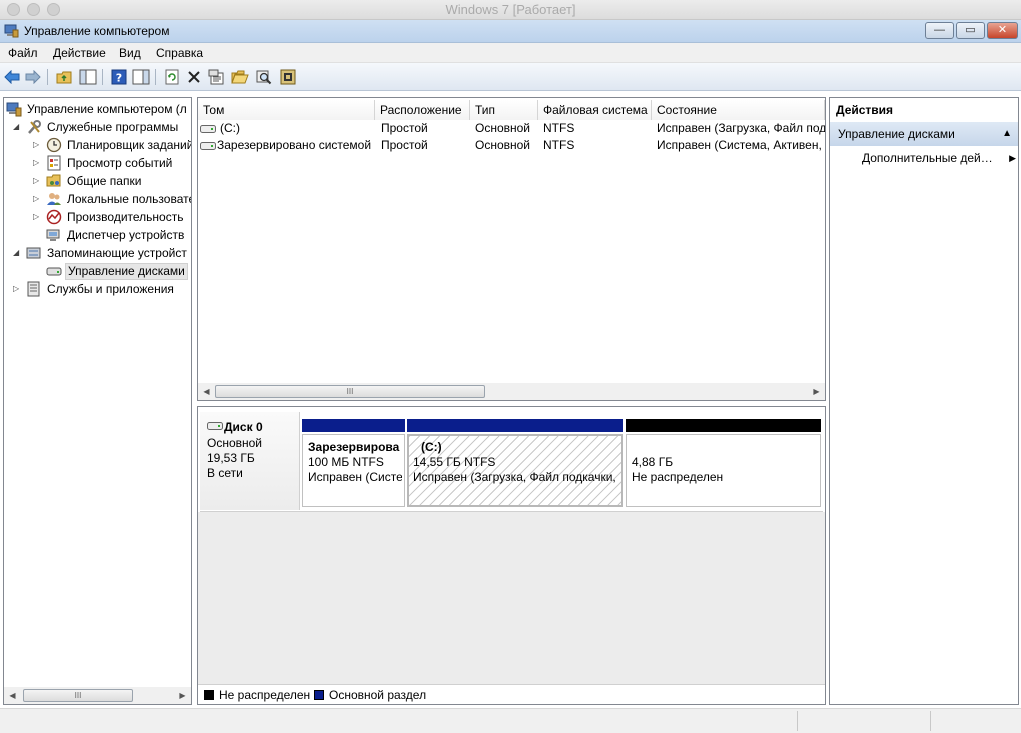 The width and height of the screenshot is (1021, 733). Describe the element at coordinates (1012, 158) in the screenshot. I see `submenu-arrow-icon: ▶` at that location.